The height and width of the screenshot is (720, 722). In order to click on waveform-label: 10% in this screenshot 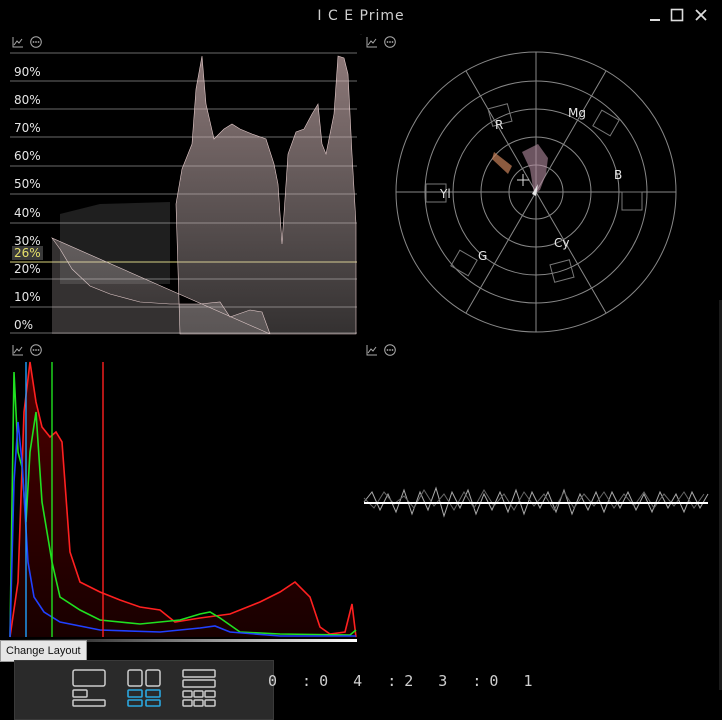, I will do `click(27, 297)`.